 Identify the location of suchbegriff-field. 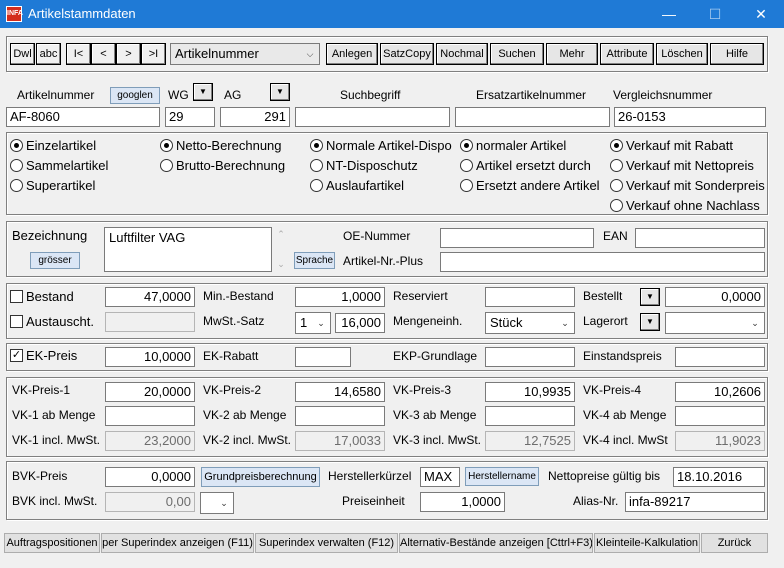
(372, 117).